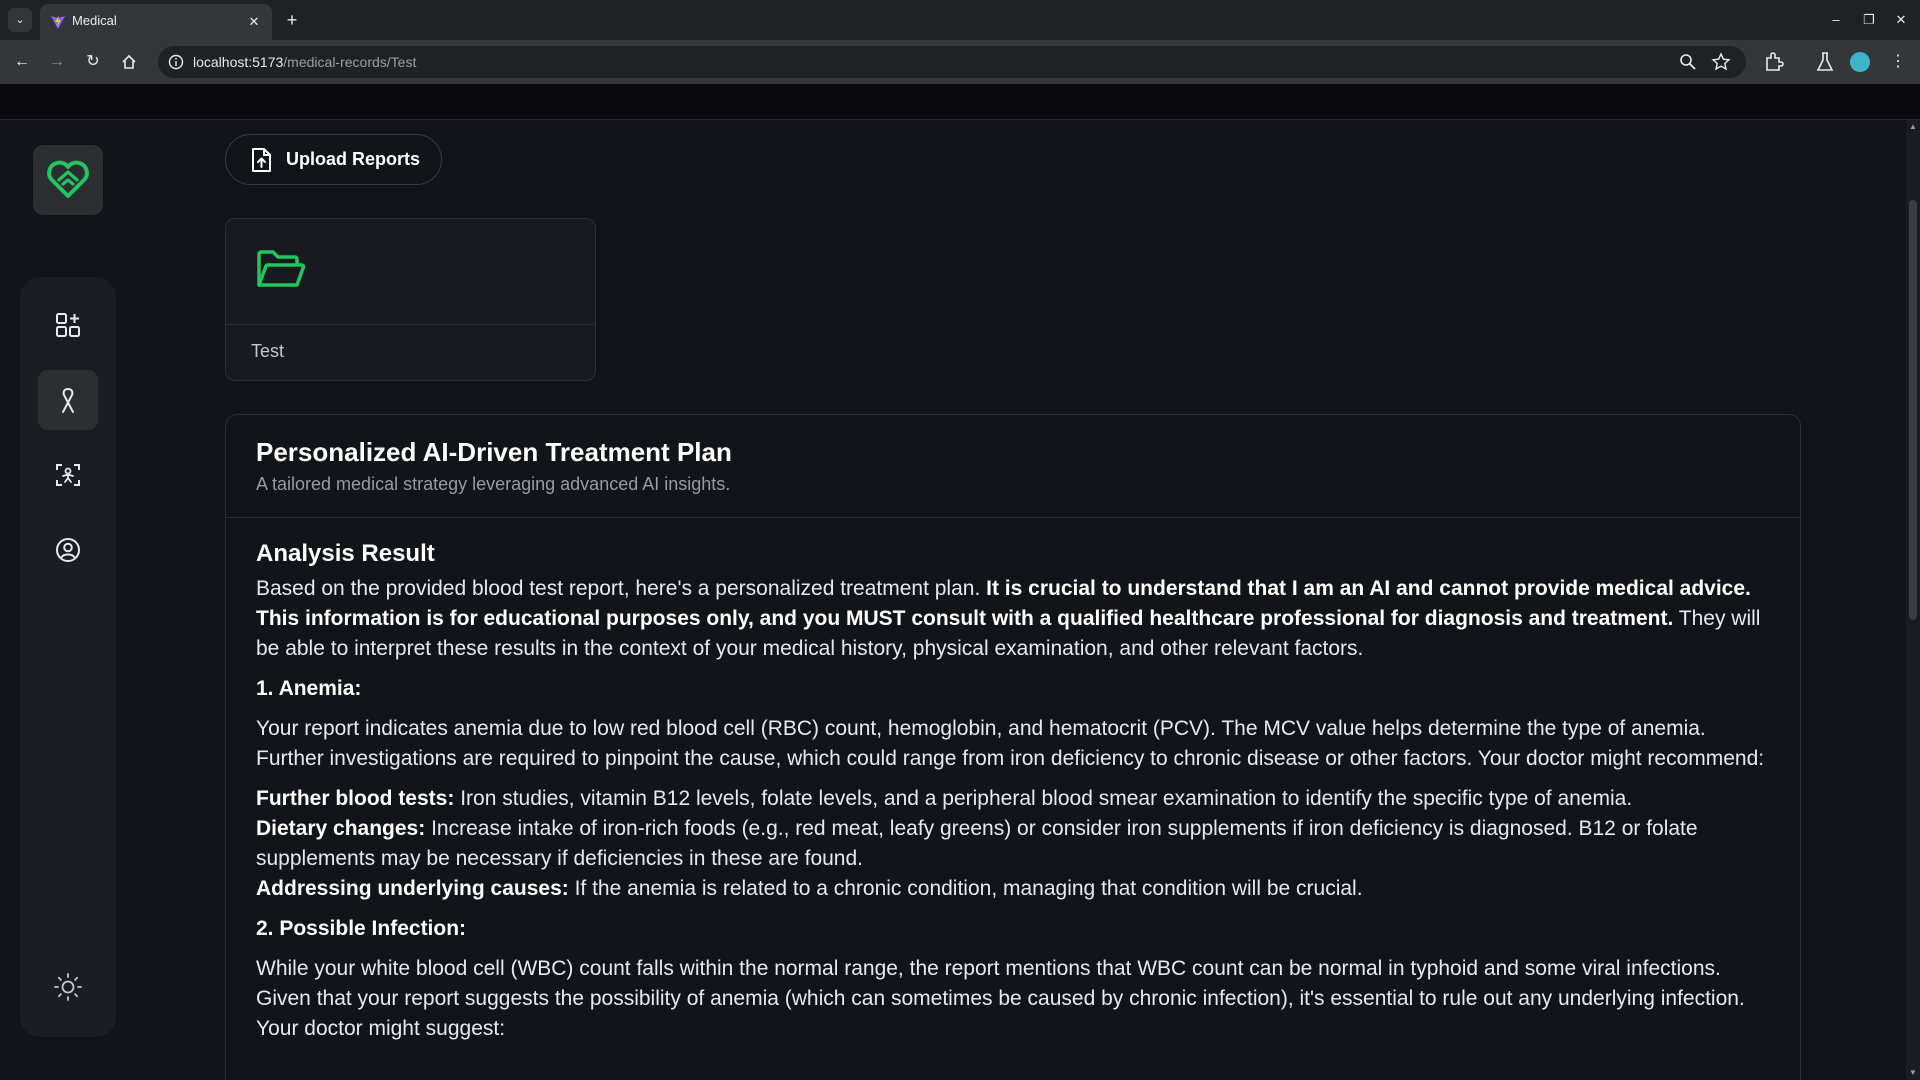  Describe the element at coordinates (20, 20) in the screenshot. I see `tab-list-chevron-icon: ⌄` at that location.